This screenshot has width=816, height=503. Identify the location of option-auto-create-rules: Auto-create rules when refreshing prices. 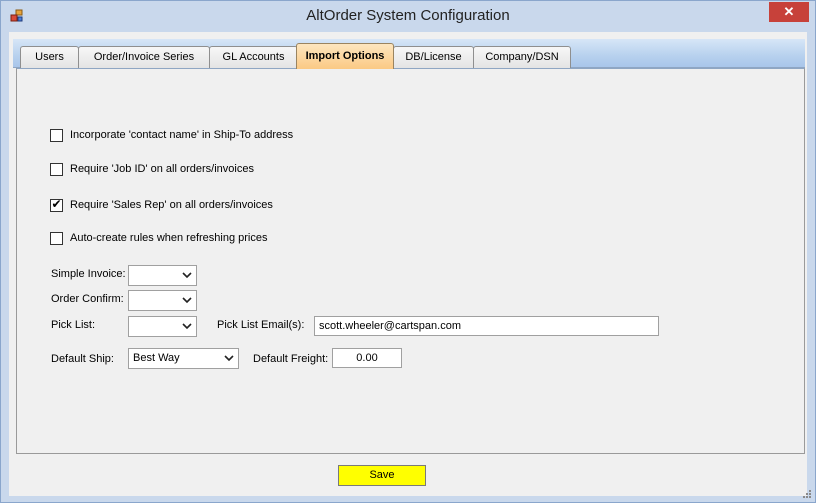
(158, 238).